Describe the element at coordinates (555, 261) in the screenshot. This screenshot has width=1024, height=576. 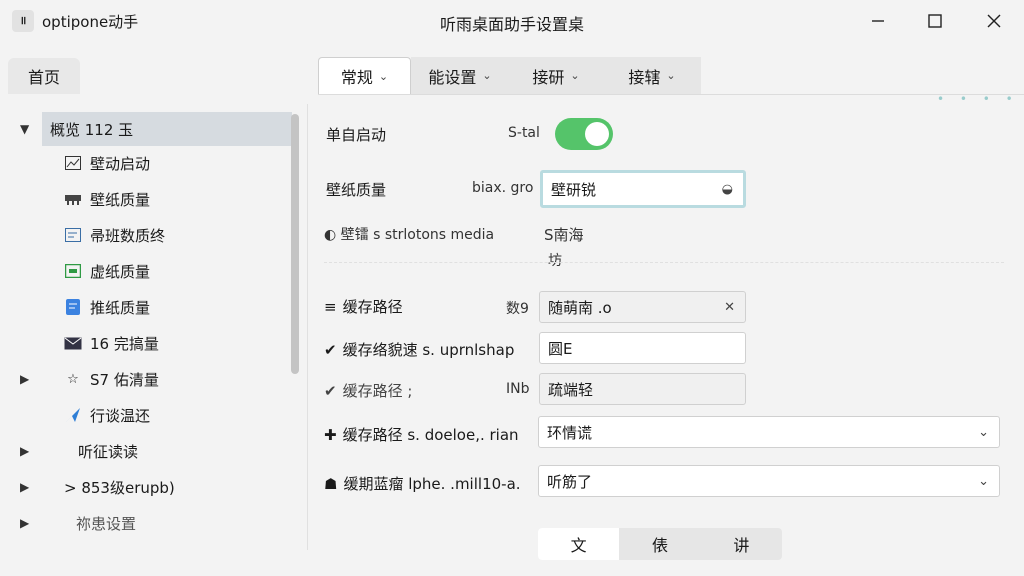
I see `media-sub: 坊` at that location.